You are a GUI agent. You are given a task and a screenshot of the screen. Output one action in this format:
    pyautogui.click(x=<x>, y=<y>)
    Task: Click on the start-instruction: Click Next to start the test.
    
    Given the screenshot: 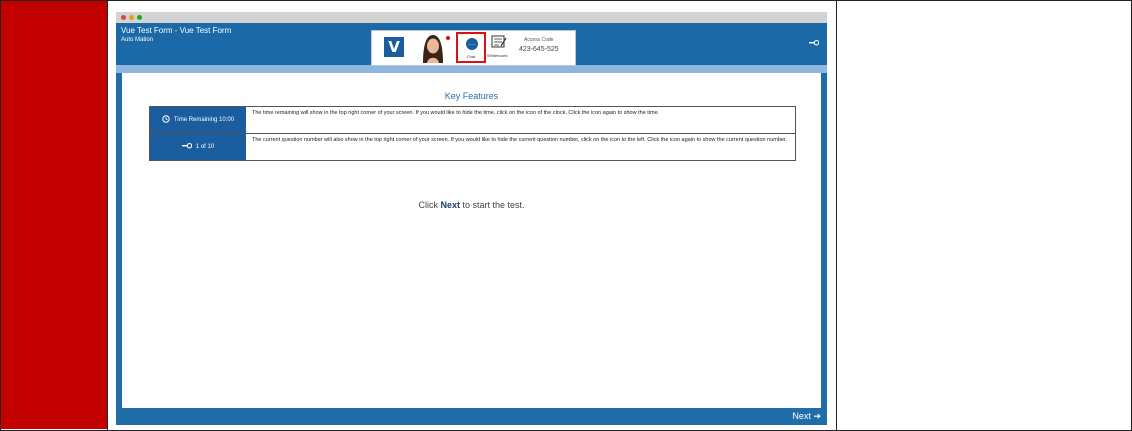 What is the action you would take?
    pyautogui.click(x=471, y=205)
    